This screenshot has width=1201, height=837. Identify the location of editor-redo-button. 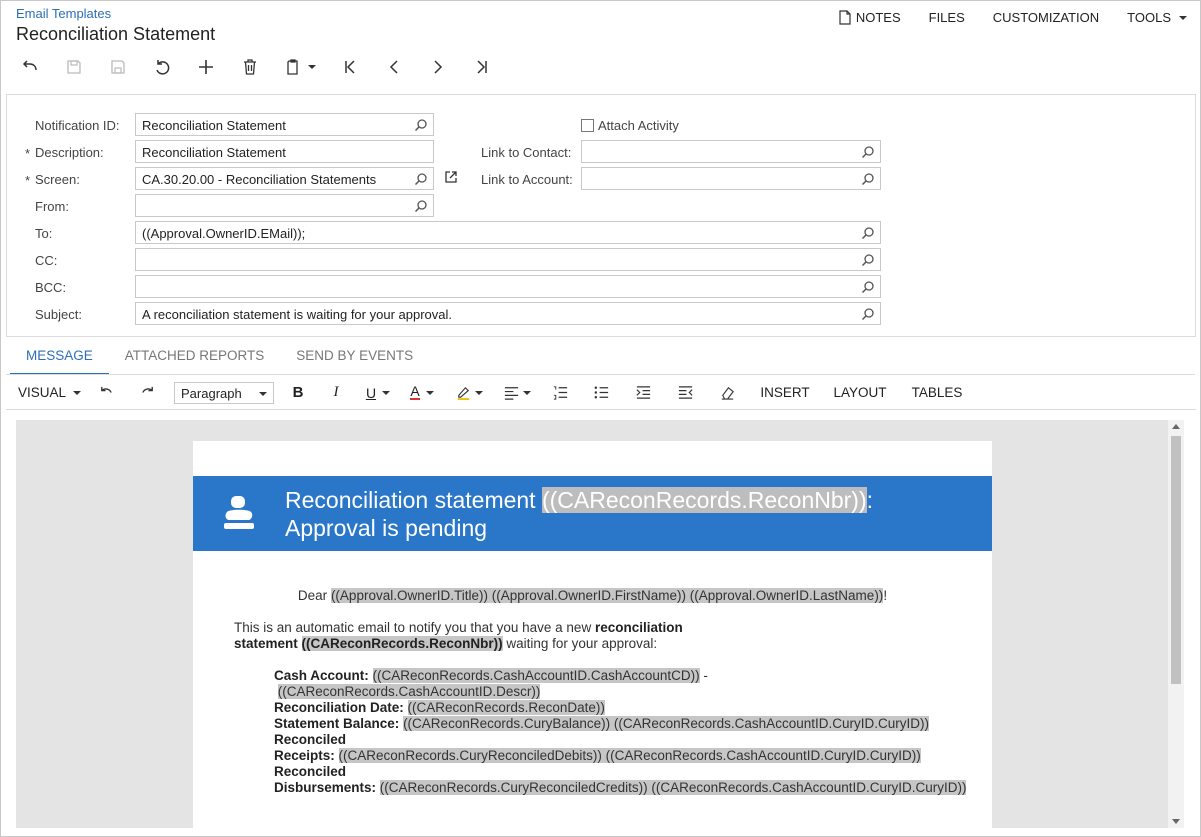
(147, 393).